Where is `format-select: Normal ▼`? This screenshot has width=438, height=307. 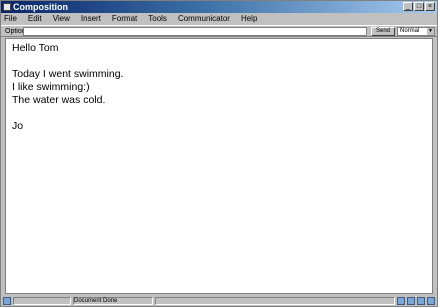
format-select: Normal ▼ is located at coordinates (416, 31).